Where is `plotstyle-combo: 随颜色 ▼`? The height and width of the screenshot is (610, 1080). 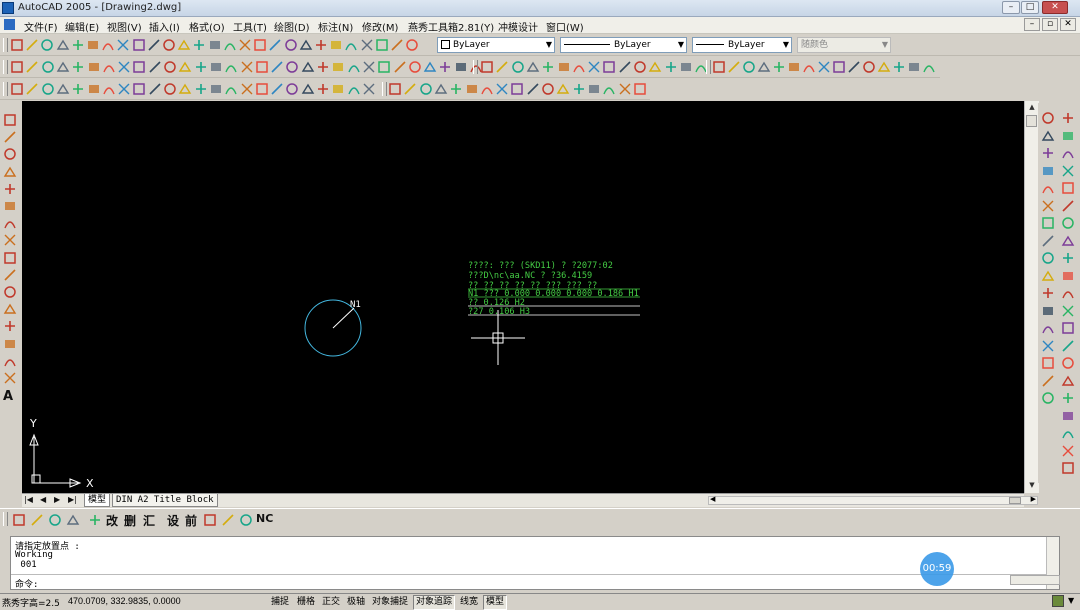 plotstyle-combo: 随颜色 ▼ is located at coordinates (844, 45).